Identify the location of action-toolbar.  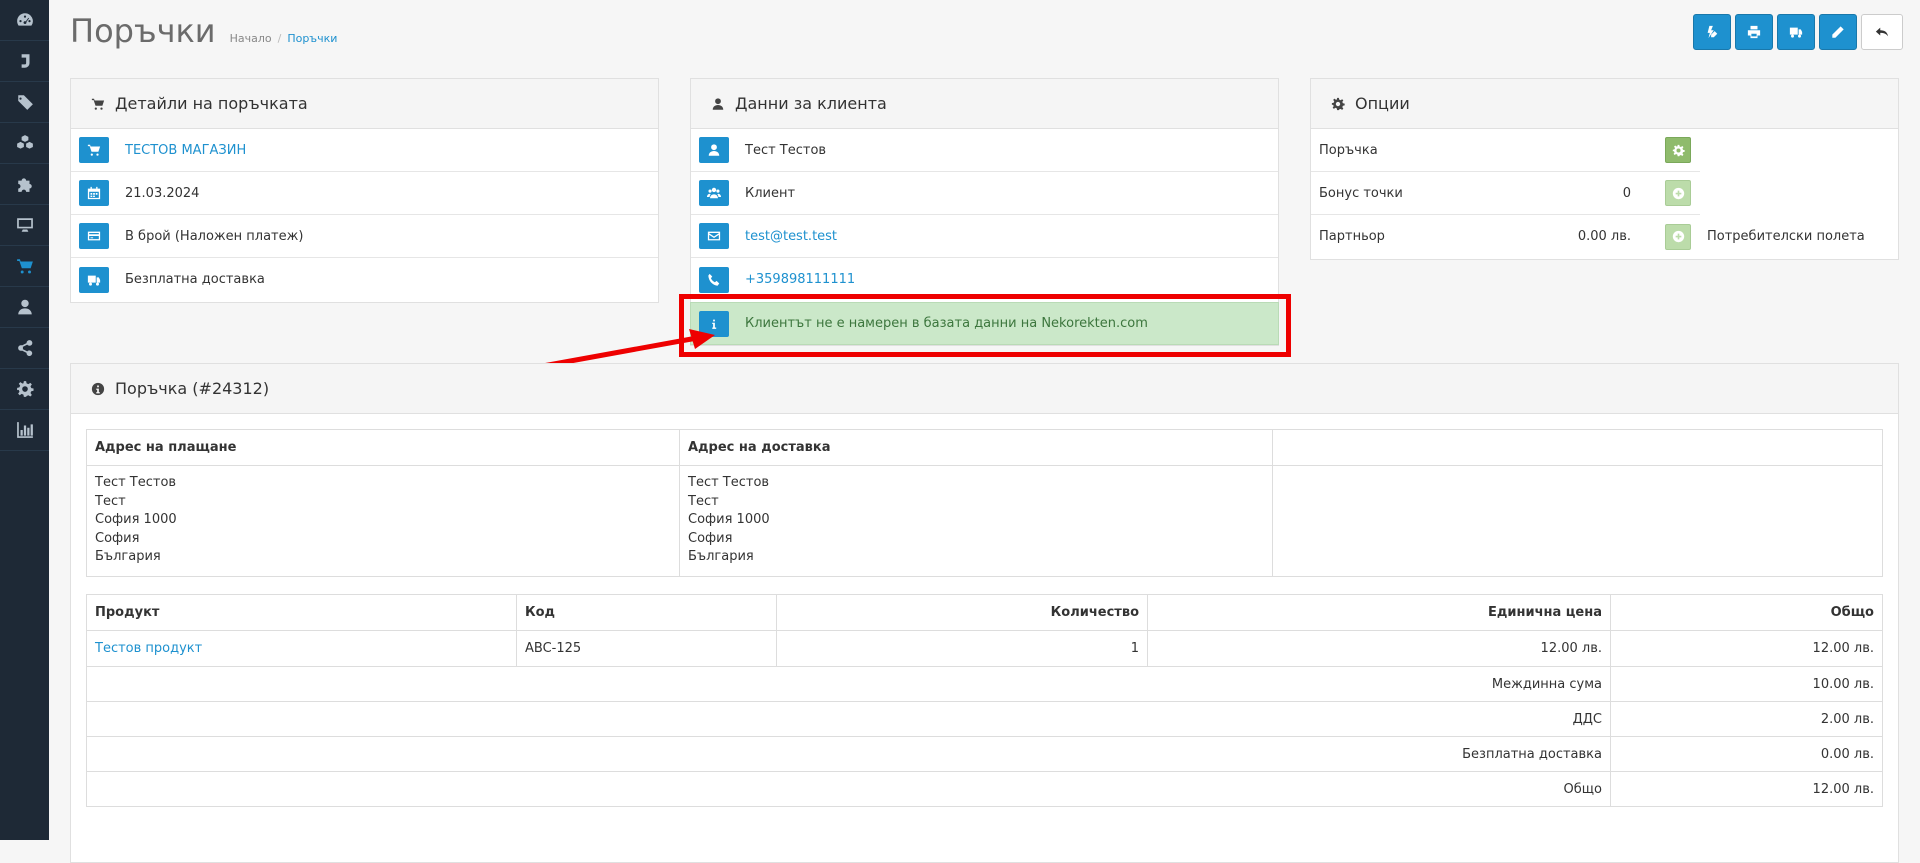
(1798, 32).